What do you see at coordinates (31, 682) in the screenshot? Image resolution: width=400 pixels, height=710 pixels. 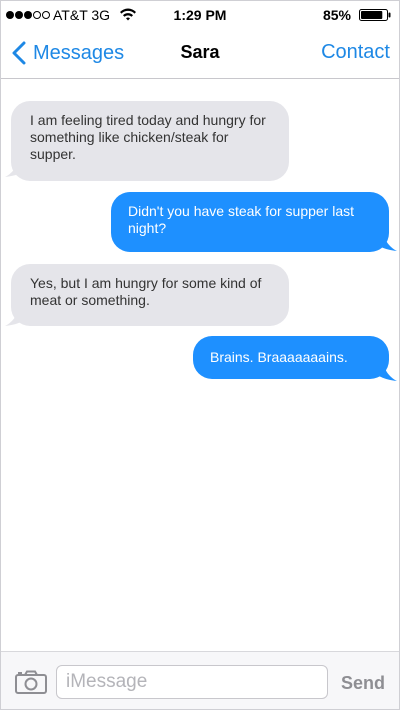 I see `camera-icon` at bounding box center [31, 682].